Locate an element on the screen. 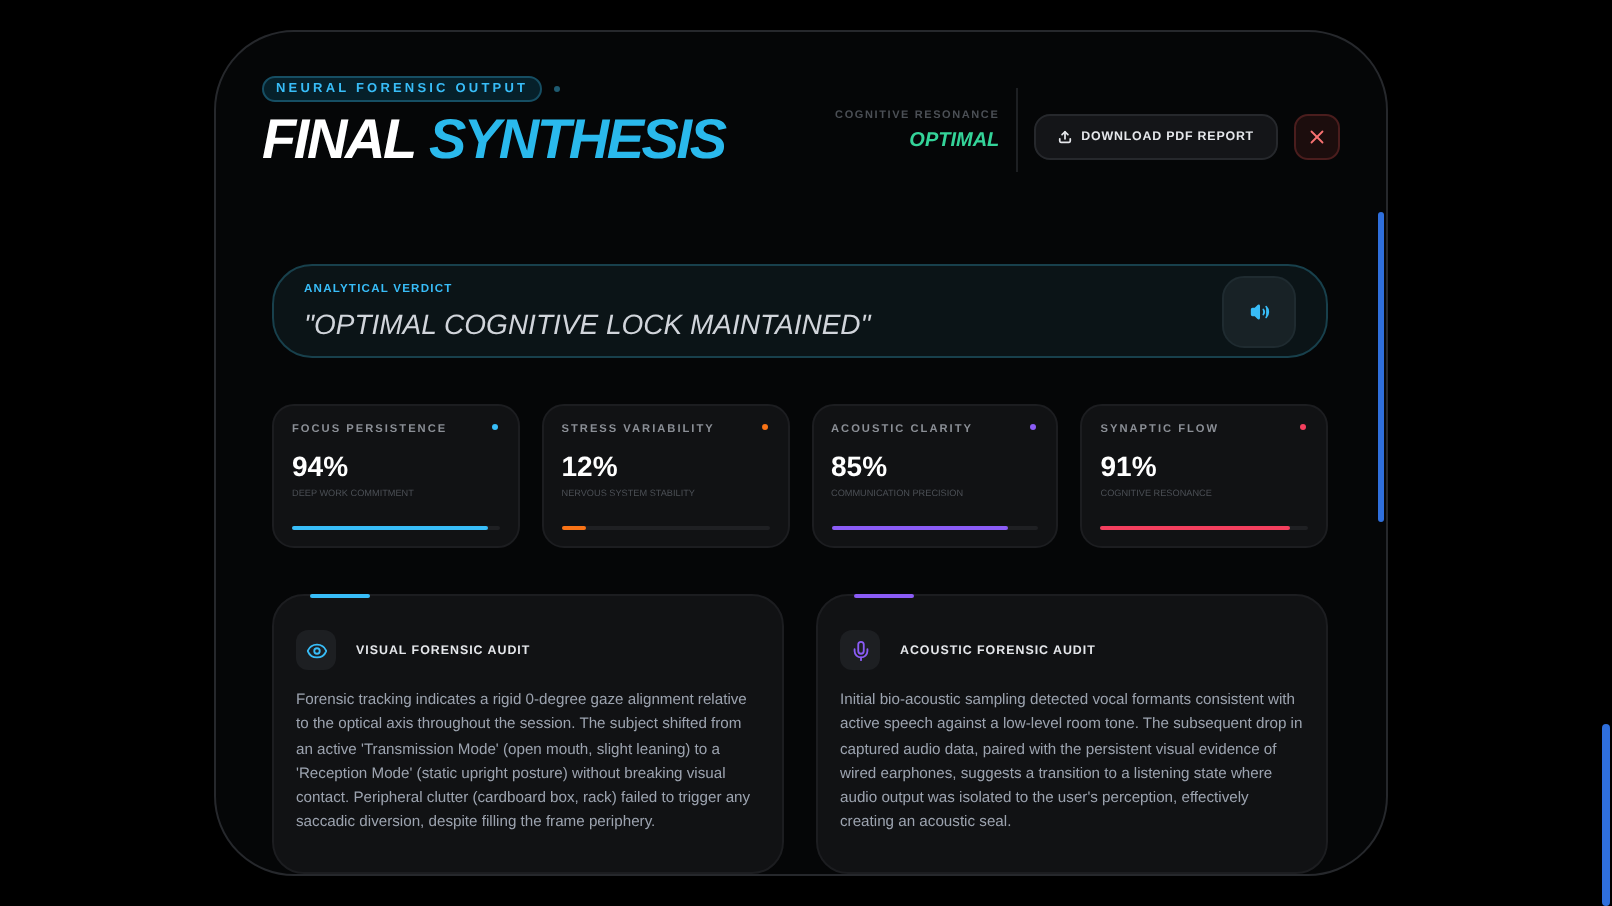 This screenshot has height=906, width=1612. microphone-icon is located at coordinates (860, 650).